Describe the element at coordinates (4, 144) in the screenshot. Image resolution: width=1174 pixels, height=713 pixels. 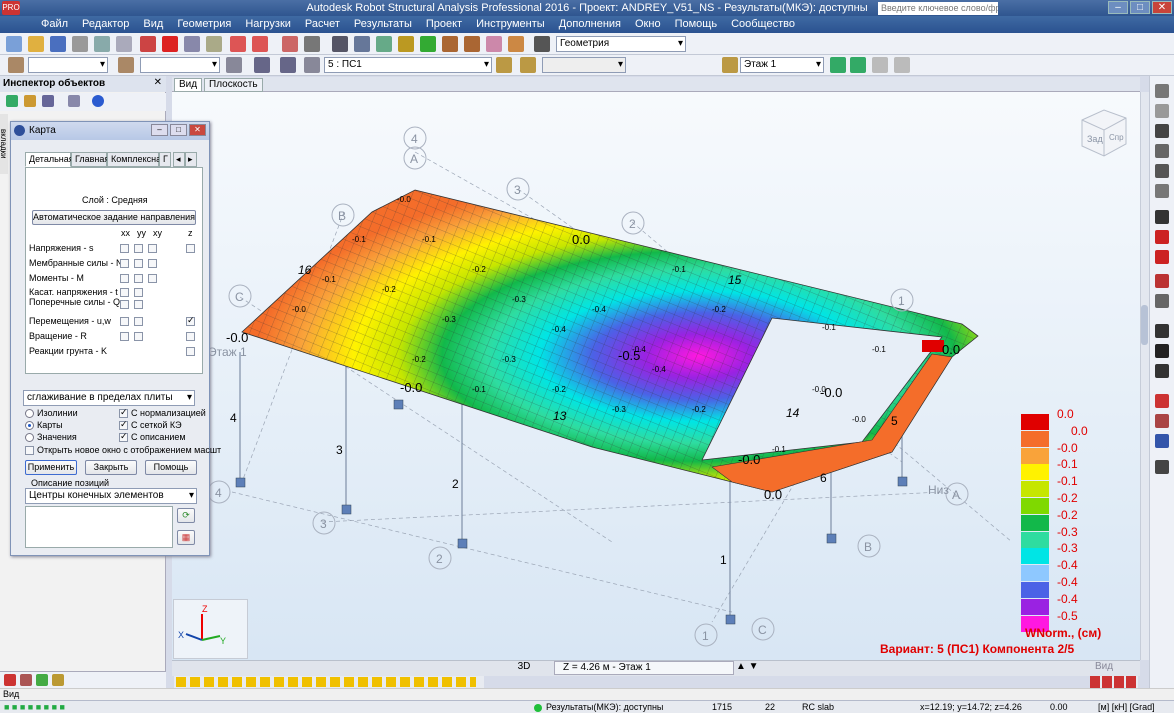
I see `side-tab: вкладки` at that location.